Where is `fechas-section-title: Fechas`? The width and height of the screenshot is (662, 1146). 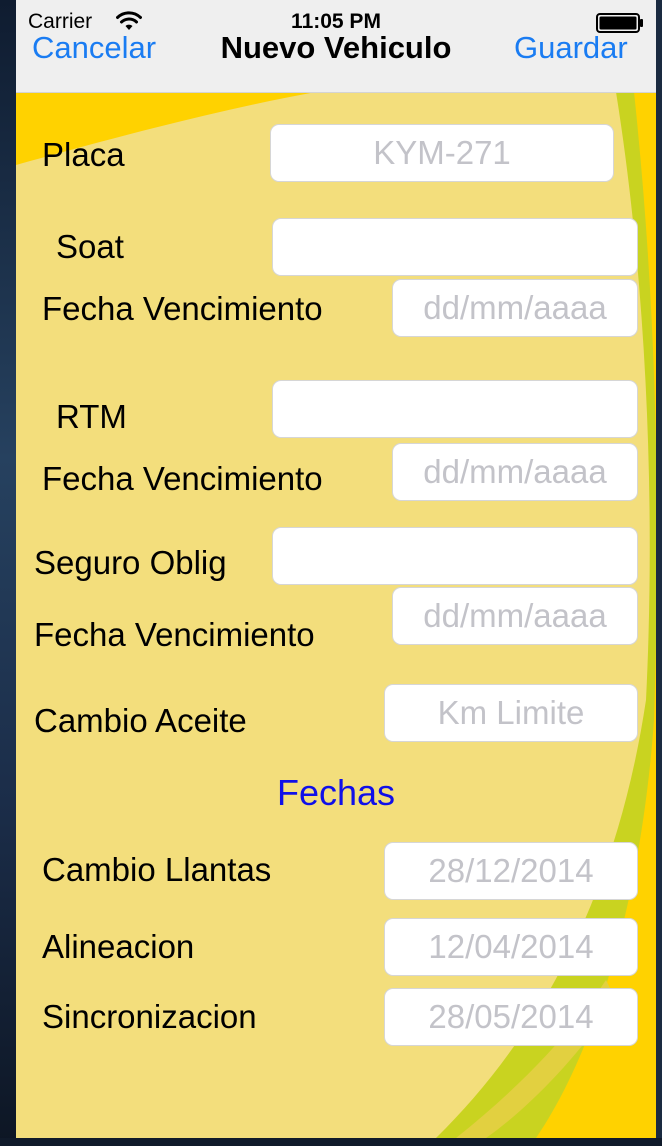
fechas-section-title: Fechas is located at coordinates (336, 792).